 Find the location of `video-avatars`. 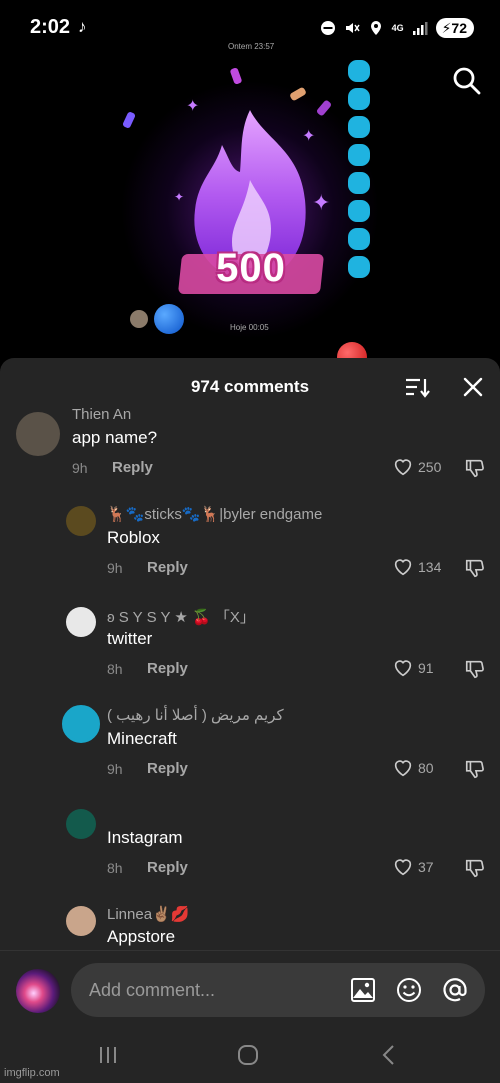

video-avatars is located at coordinates (157, 319).